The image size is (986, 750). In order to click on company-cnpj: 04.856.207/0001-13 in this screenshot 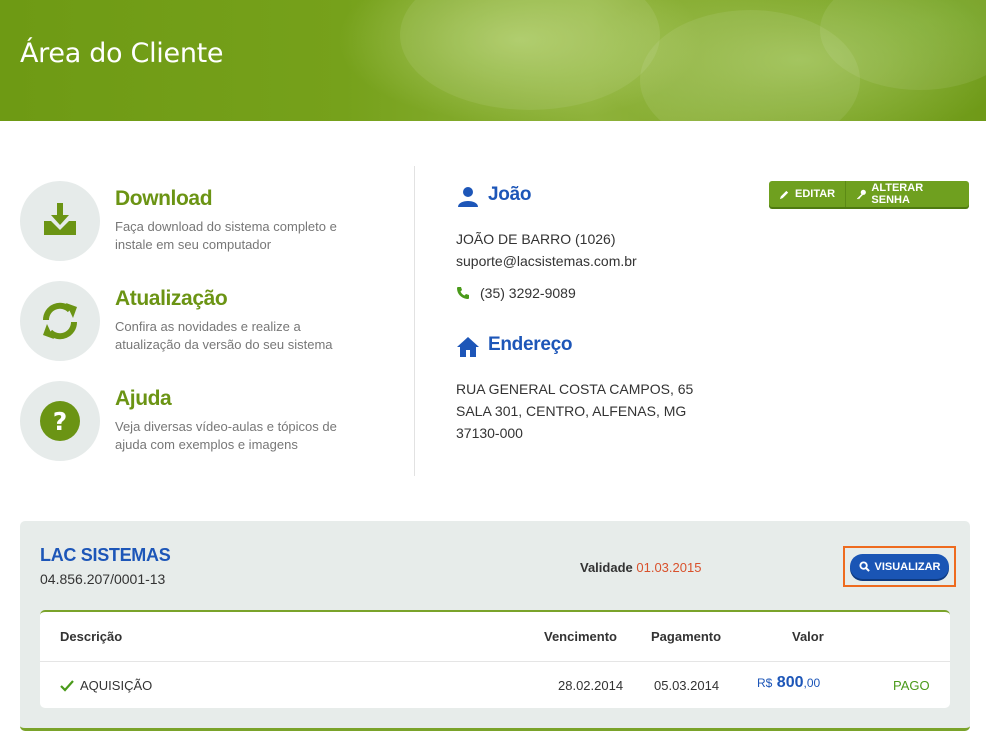, I will do `click(103, 579)`.